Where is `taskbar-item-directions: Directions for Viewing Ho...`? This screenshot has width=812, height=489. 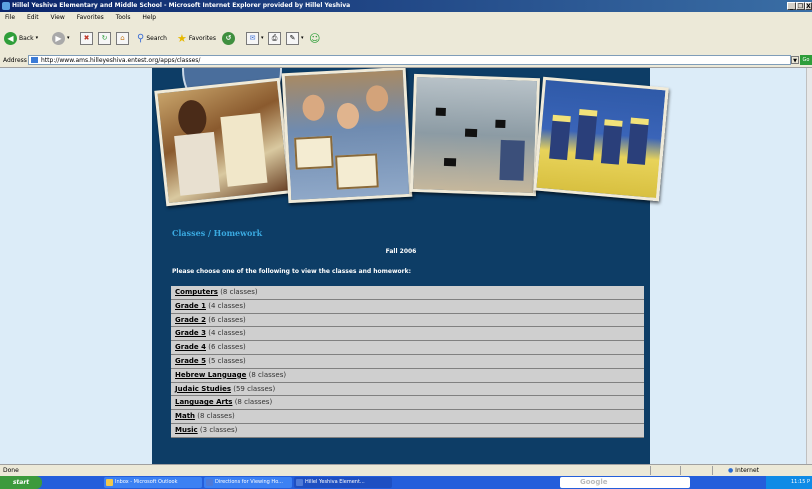
taskbar-item-directions: Directions for Viewing Ho... is located at coordinates (248, 482).